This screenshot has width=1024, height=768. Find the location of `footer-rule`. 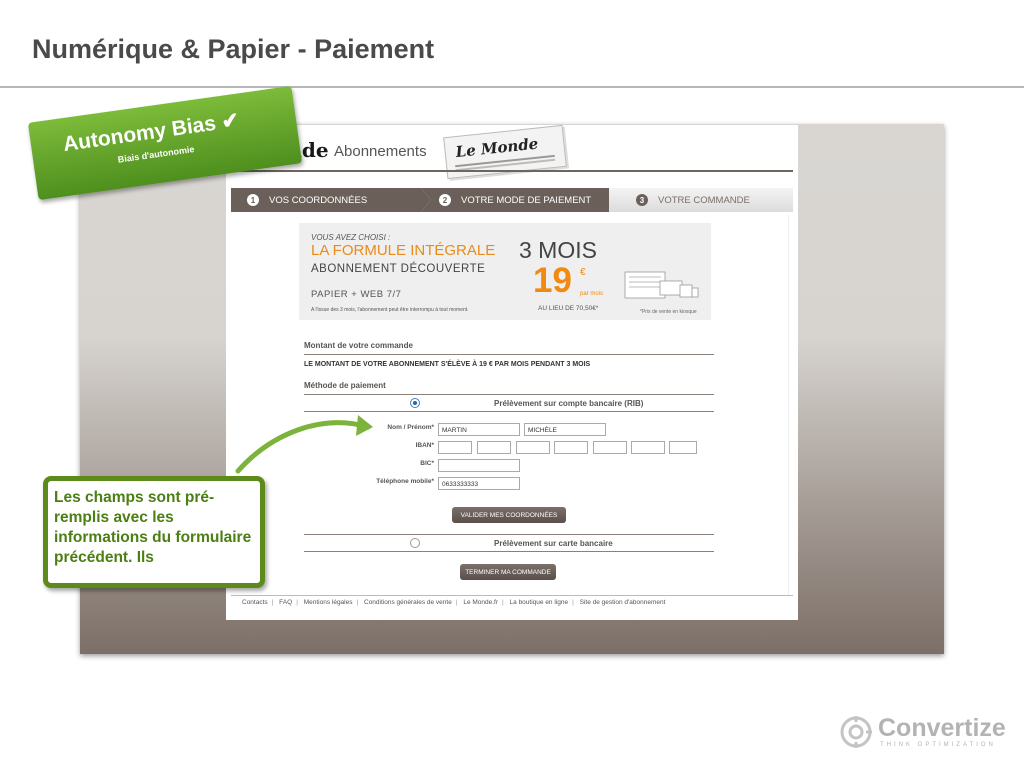

footer-rule is located at coordinates (512, 595).